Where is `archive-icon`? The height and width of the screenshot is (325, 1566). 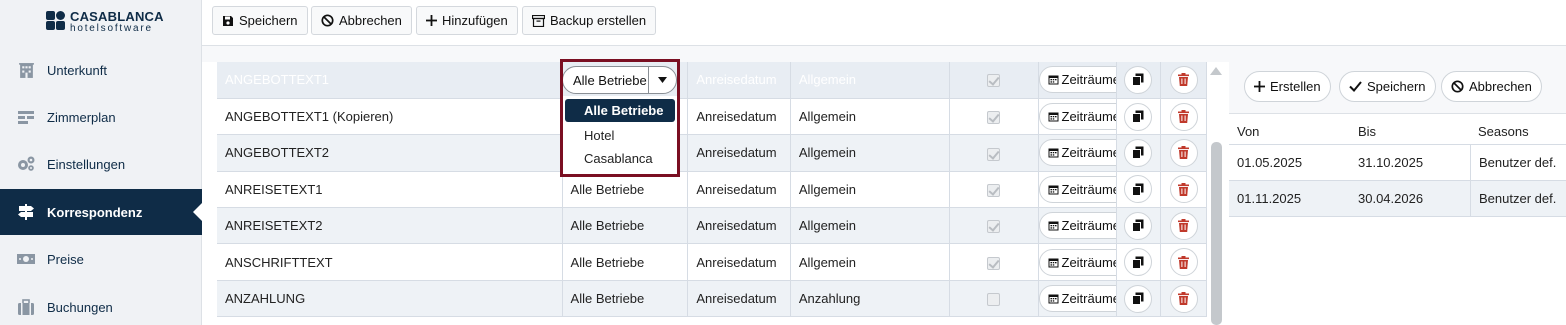
archive-icon is located at coordinates (538, 20).